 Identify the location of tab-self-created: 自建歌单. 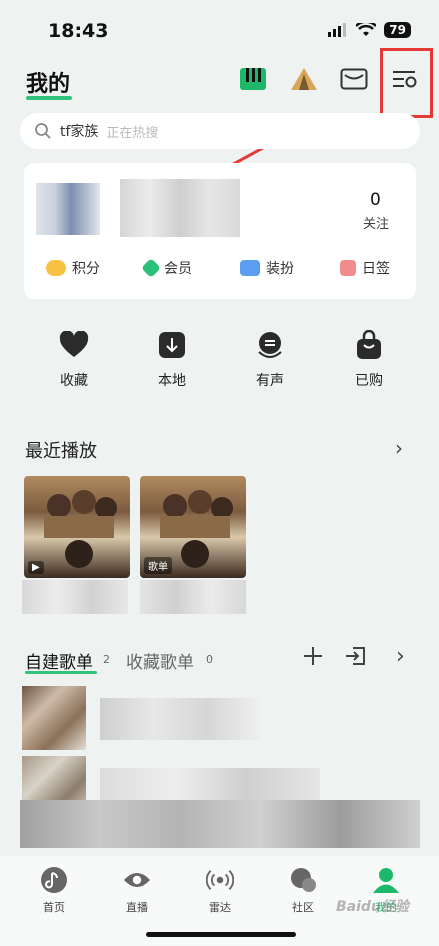
(59, 660).